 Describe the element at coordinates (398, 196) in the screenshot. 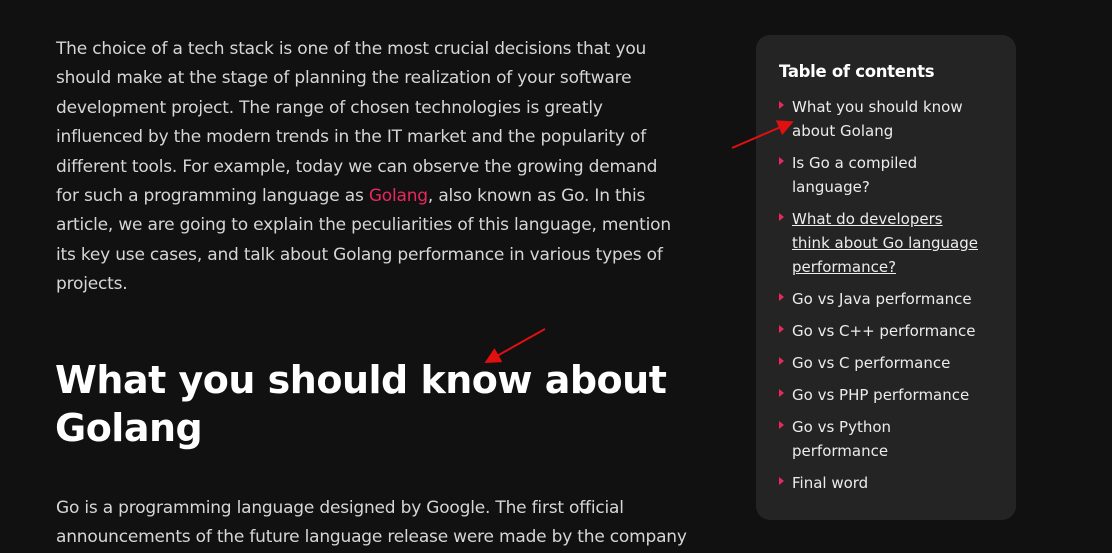

I see `golang-link: Golang` at that location.